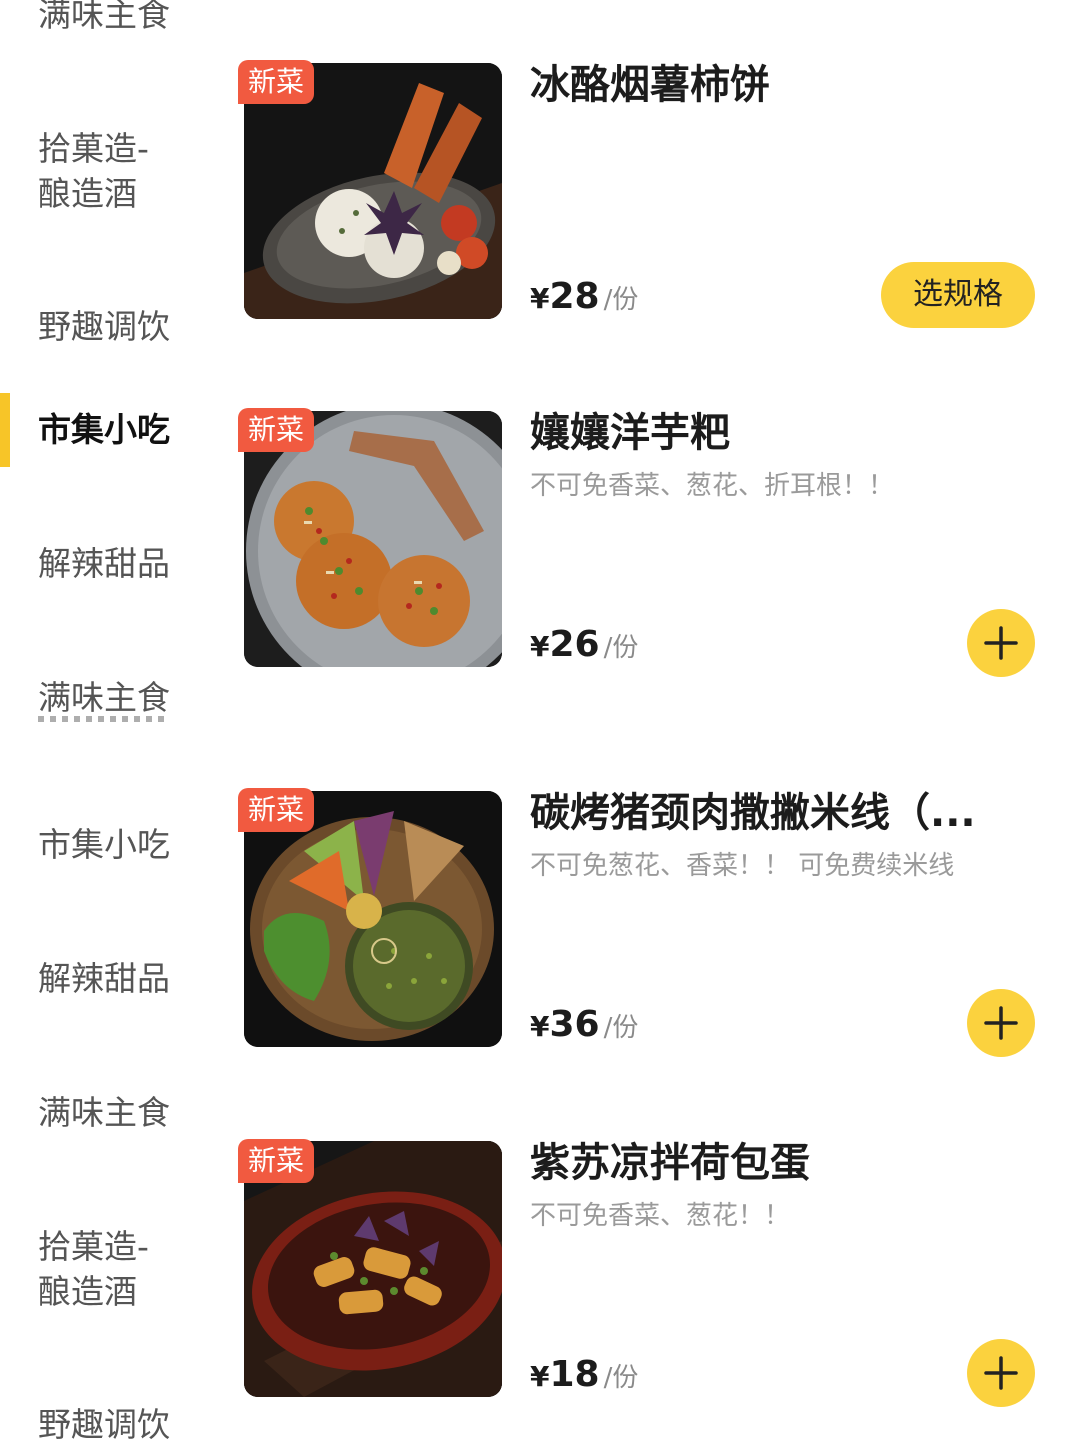 The width and height of the screenshot is (1080, 1440). Describe the element at coordinates (574, 296) in the screenshot. I see `price-amount: 28` at that location.